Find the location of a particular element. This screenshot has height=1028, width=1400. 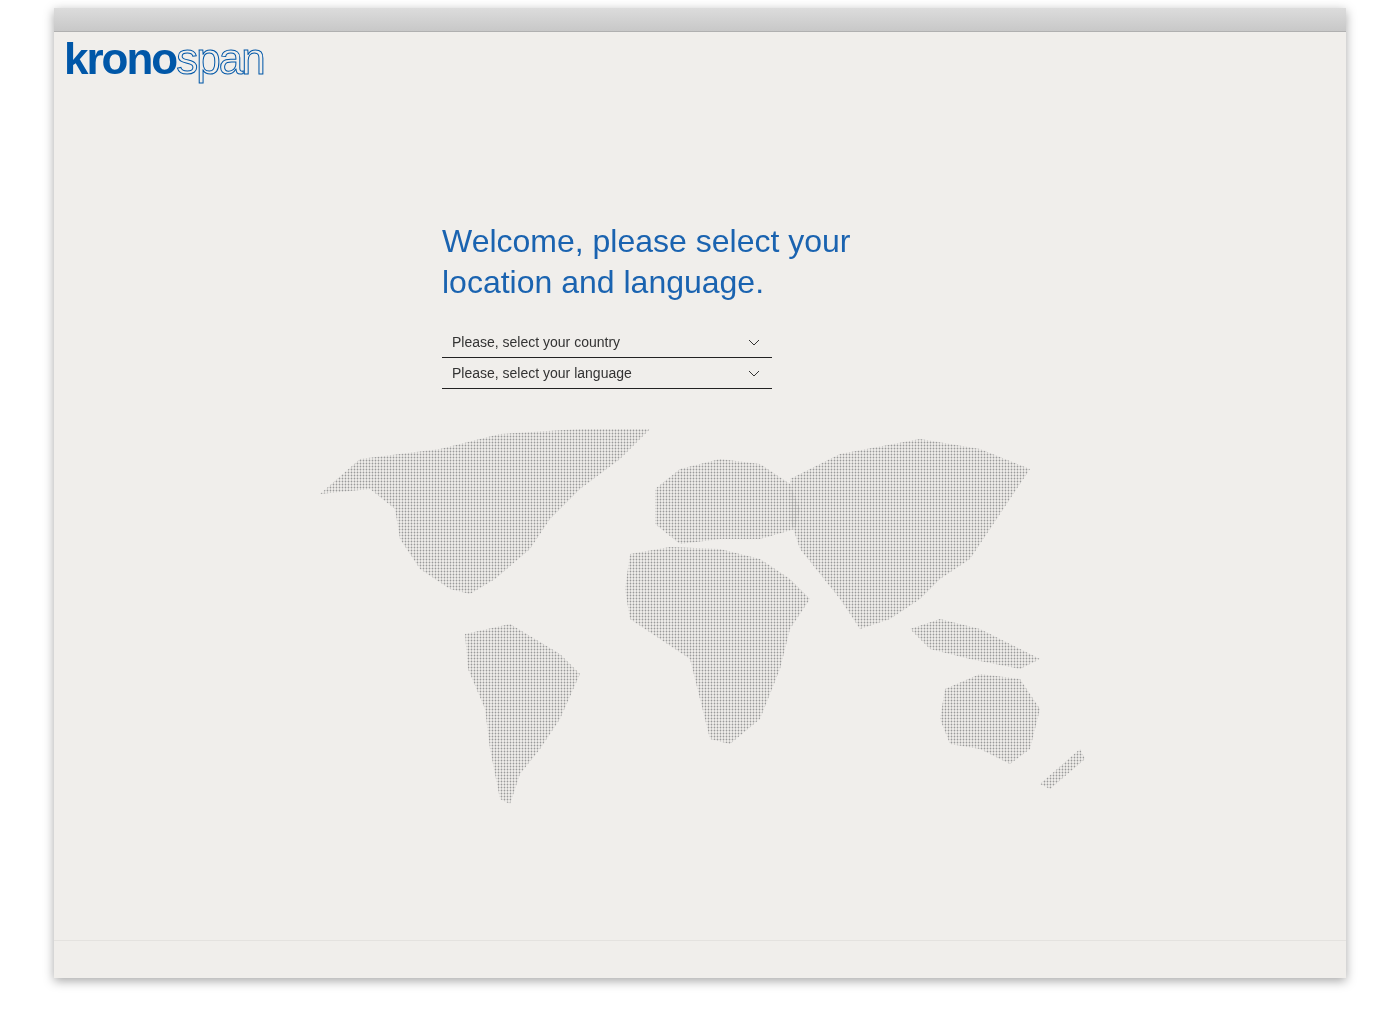

welcome-heading: Welcome, please select your location and language. is located at coordinates (647, 262).